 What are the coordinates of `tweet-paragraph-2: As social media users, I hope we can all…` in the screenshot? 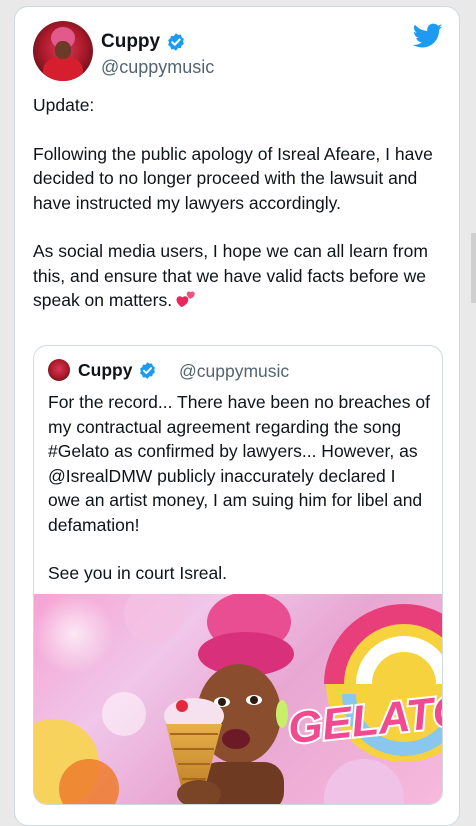 It's located at (230, 275).